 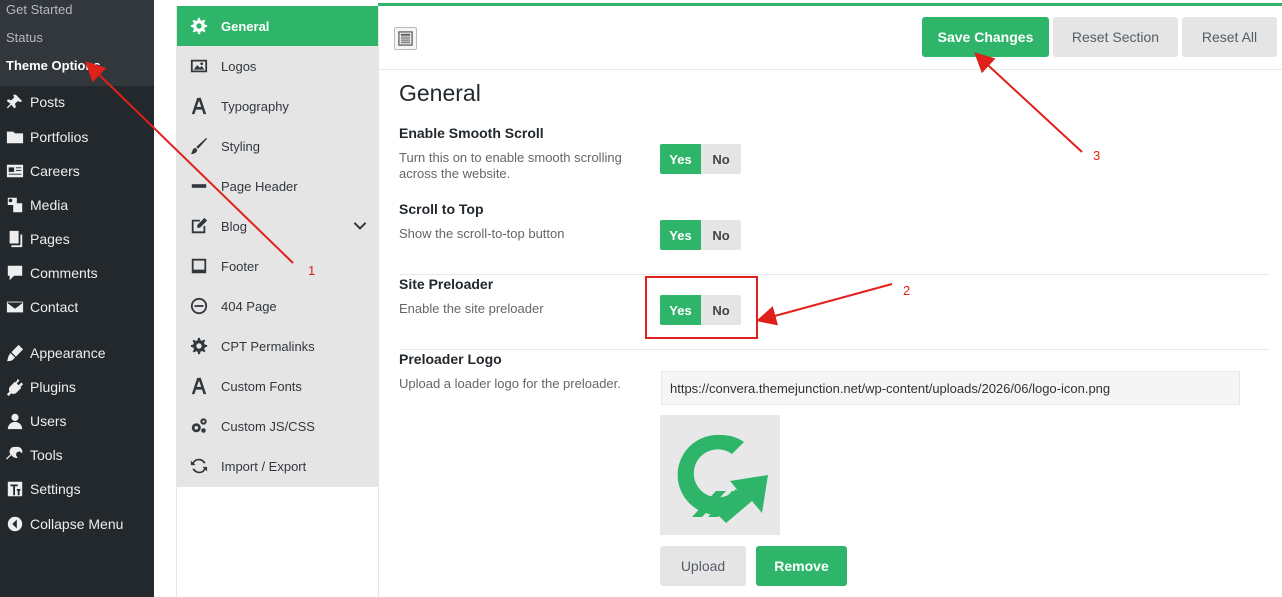 What do you see at coordinates (801, 566) in the screenshot?
I see `remove-button: Remove` at bounding box center [801, 566].